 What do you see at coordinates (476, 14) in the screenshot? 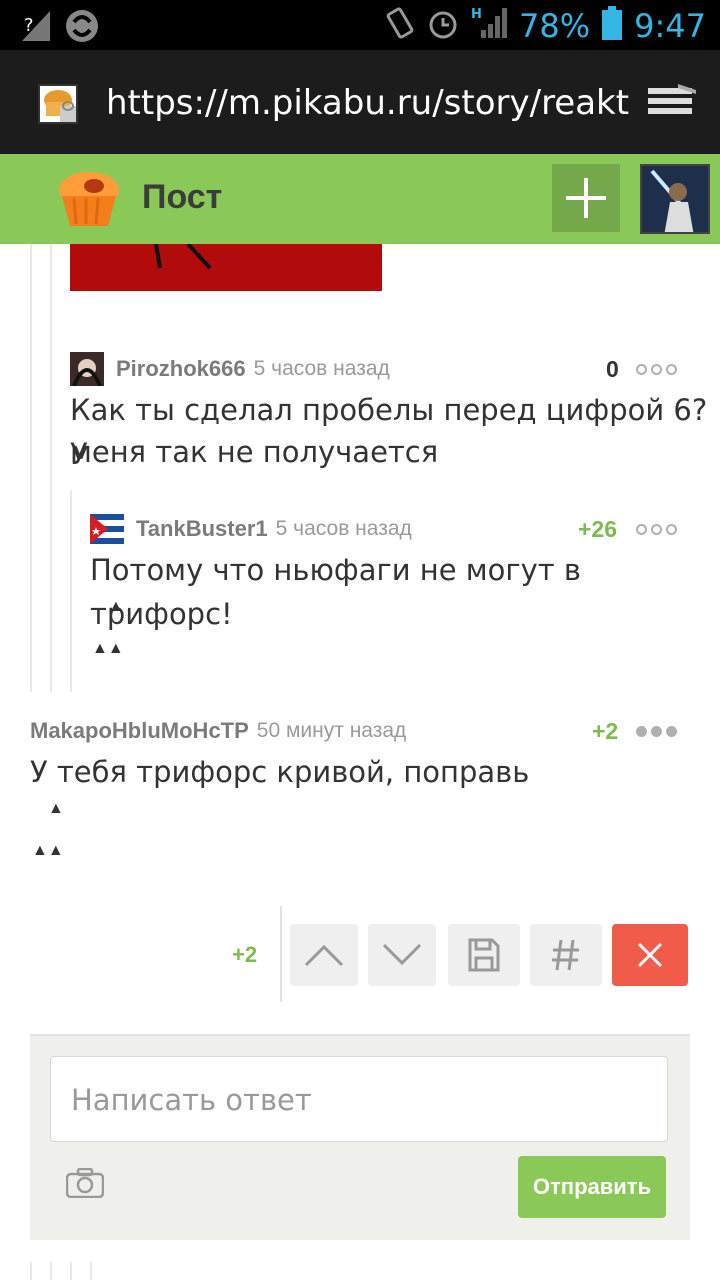
I see `svg-text: H` at bounding box center [476, 14].